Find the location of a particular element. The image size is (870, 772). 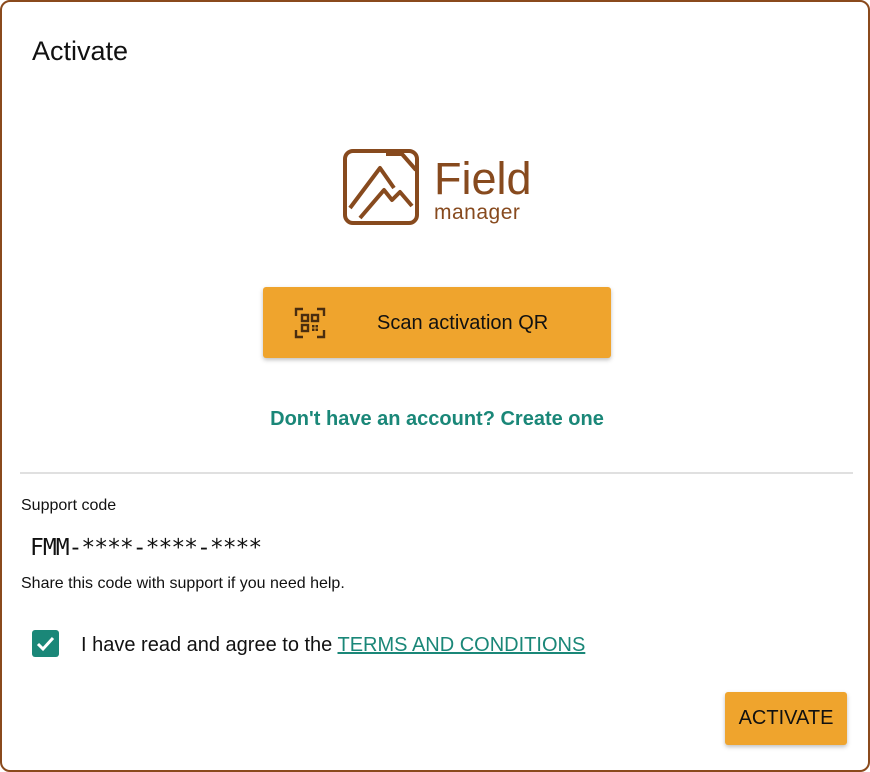

divider is located at coordinates (436, 473).